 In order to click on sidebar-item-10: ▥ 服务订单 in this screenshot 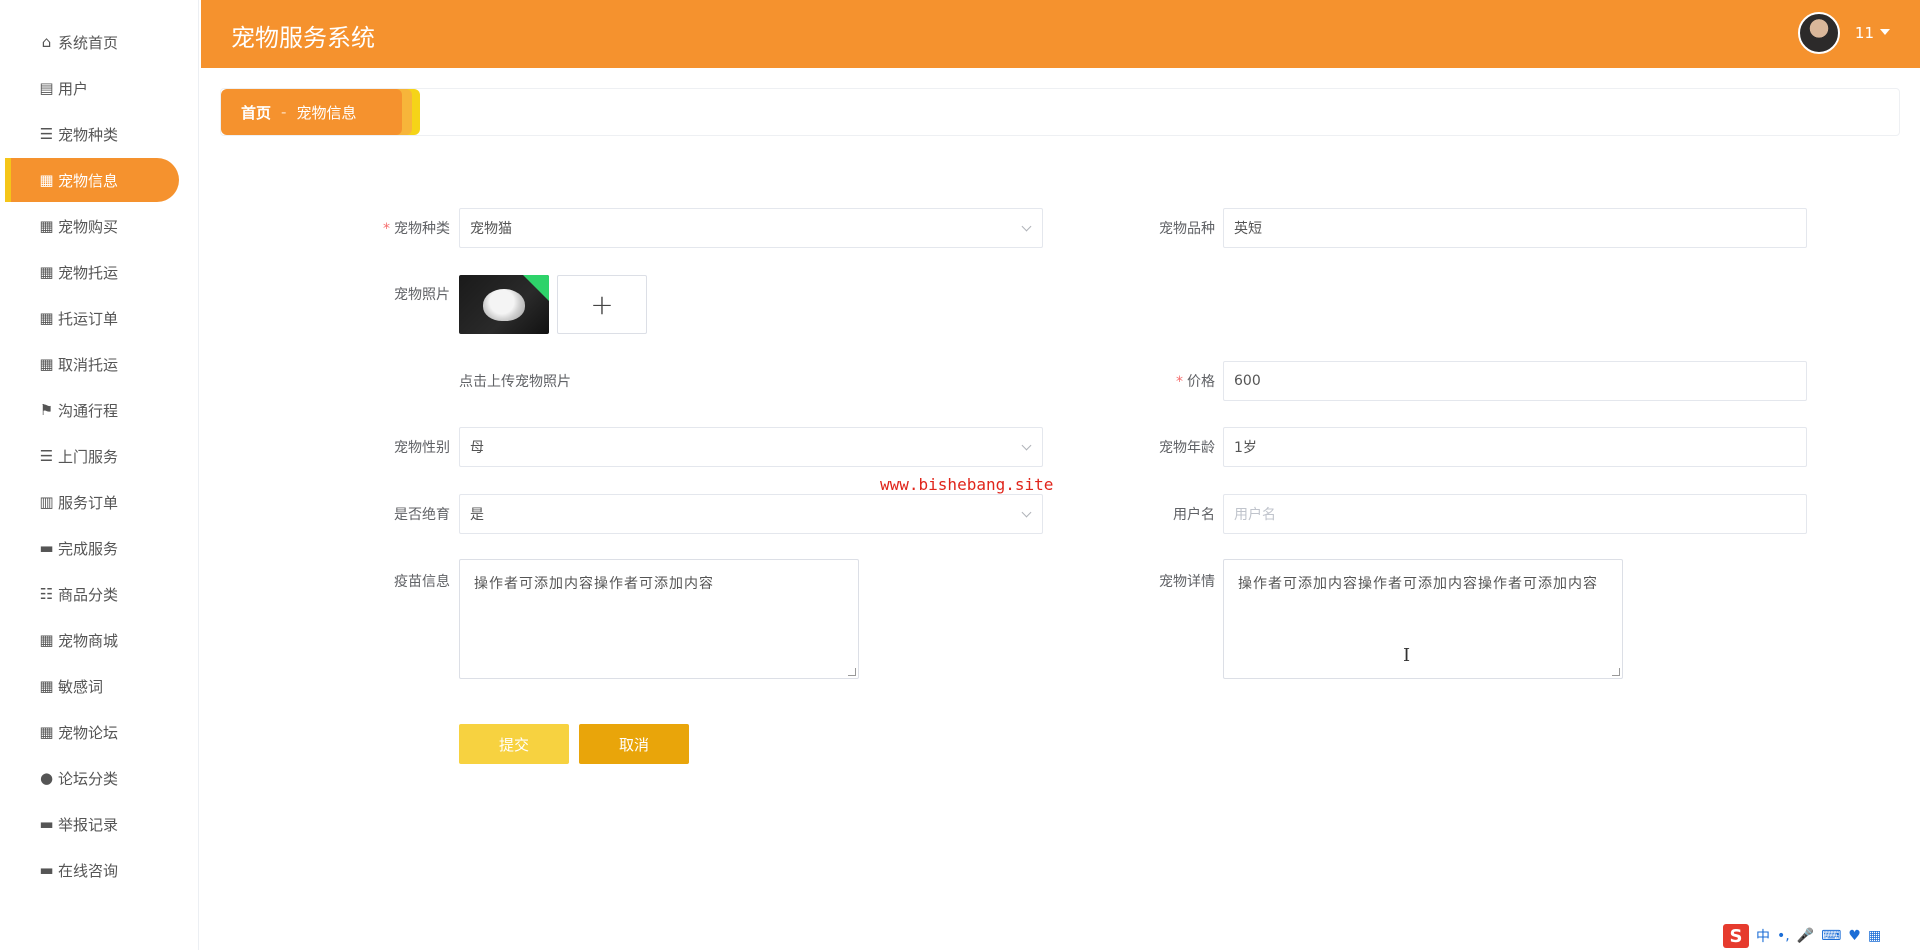, I will do `click(92, 502)`.